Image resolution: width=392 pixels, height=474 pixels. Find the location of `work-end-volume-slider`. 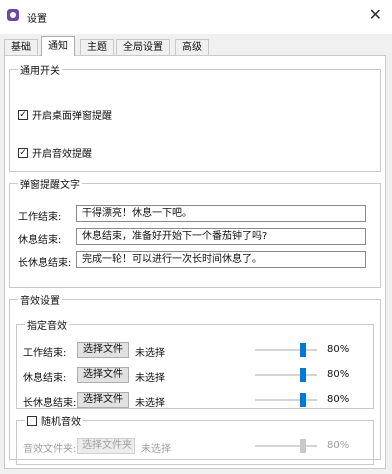

work-end-volume-slider is located at coordinates (286, 350).